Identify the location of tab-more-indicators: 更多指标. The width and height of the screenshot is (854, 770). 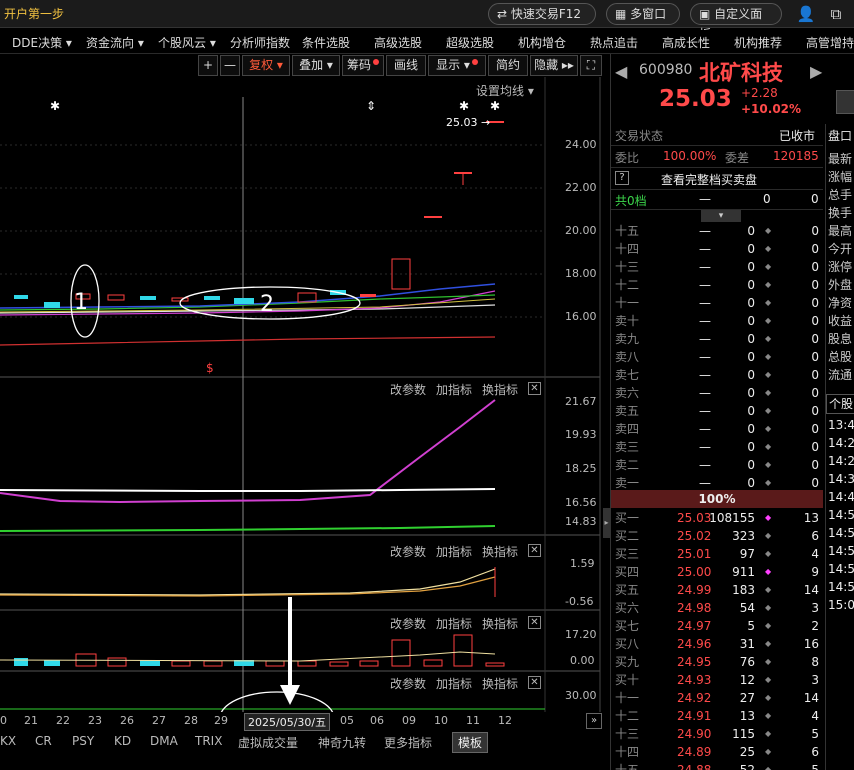
(408, 742).